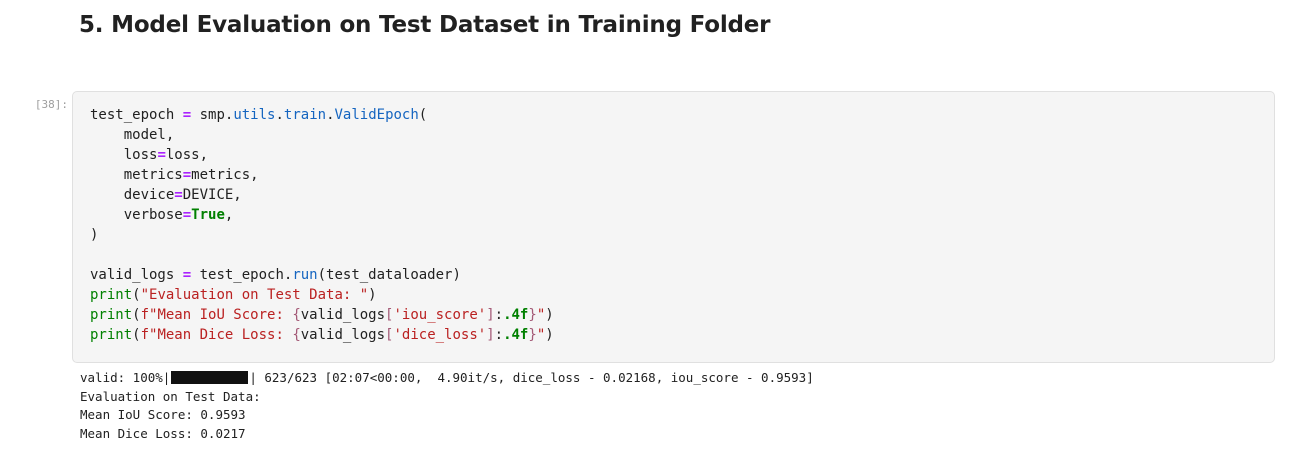  What do you see at coordinates (210, 377) in the screenshot?
I see `progress-bar` at bounding box center [210, 377].